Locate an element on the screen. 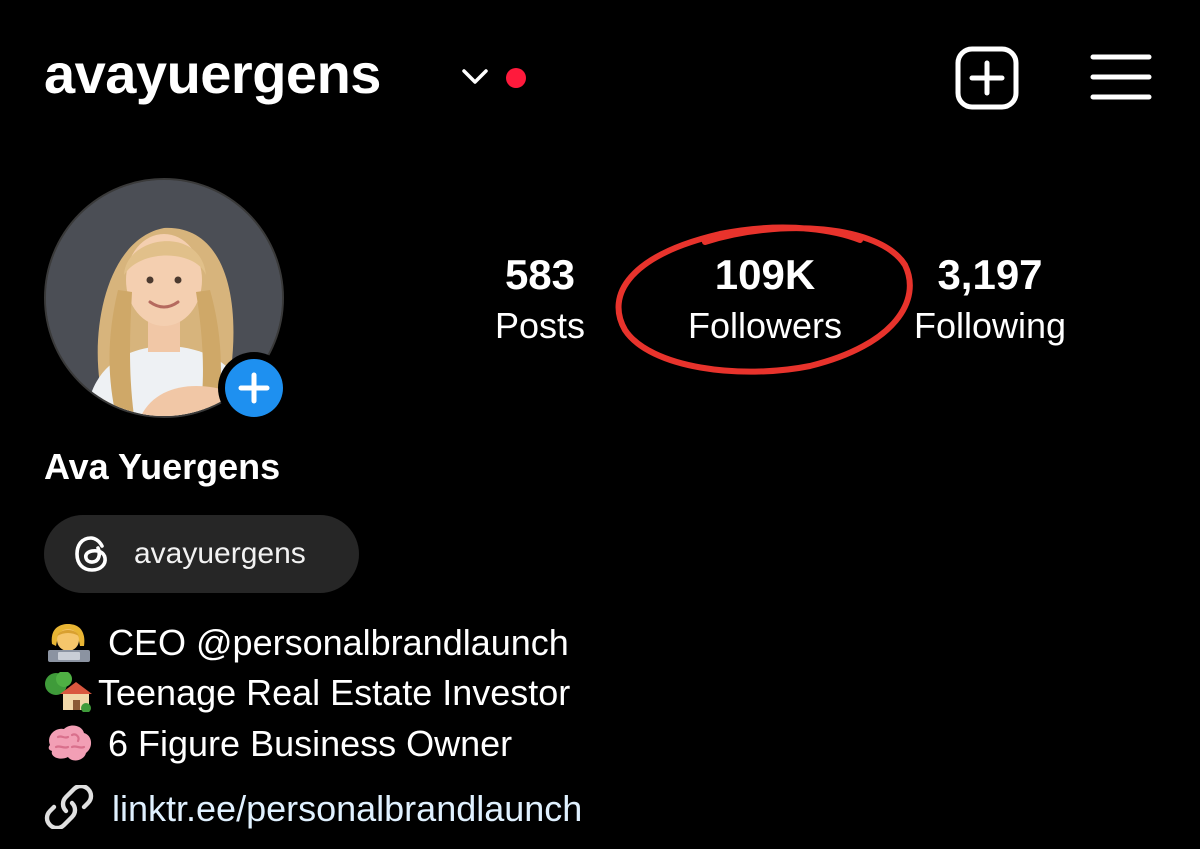 Image resolution: width=1200 pixels, height=849 pixels. bio-line: CEO @personalbrandlaunch is located at coordinates (306, 642).